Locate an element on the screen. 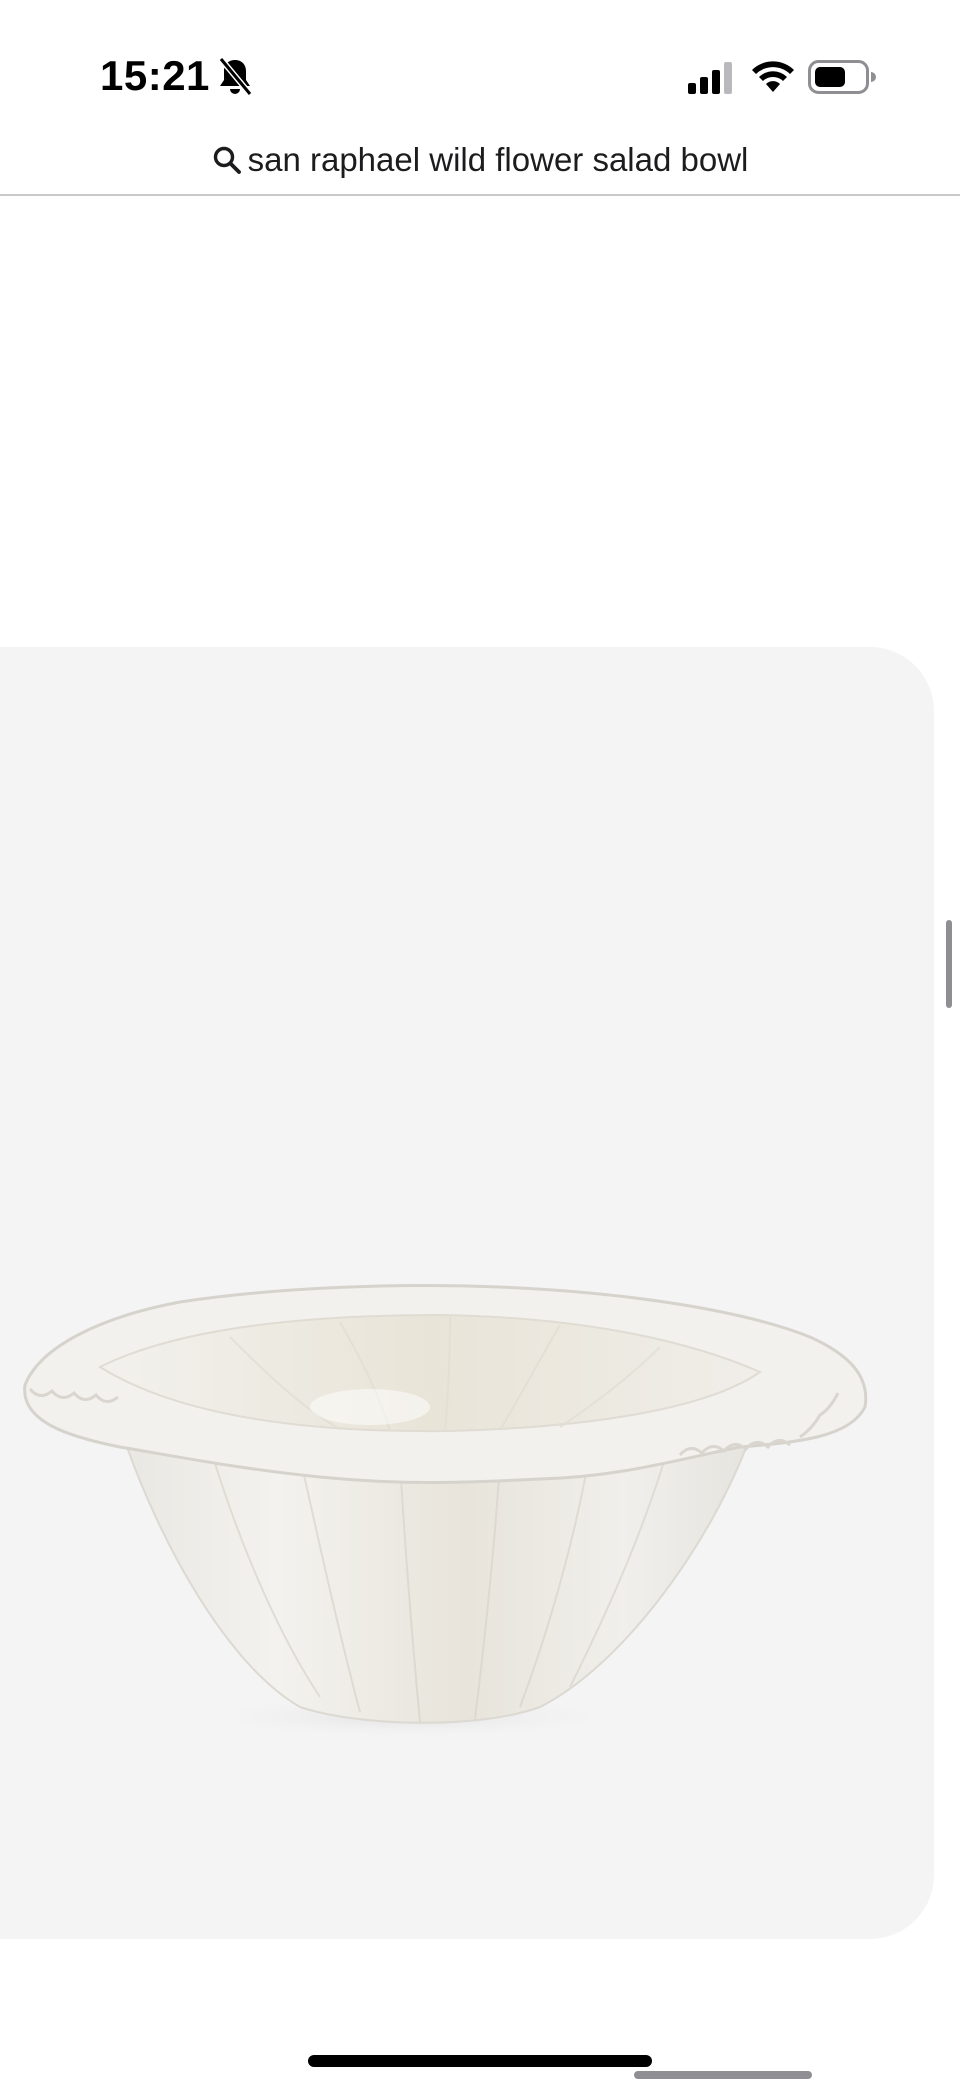 The height and width of the screenshot is (2087, 960). horizontal-scroll-indicator is located at coordinates (723, 2075).